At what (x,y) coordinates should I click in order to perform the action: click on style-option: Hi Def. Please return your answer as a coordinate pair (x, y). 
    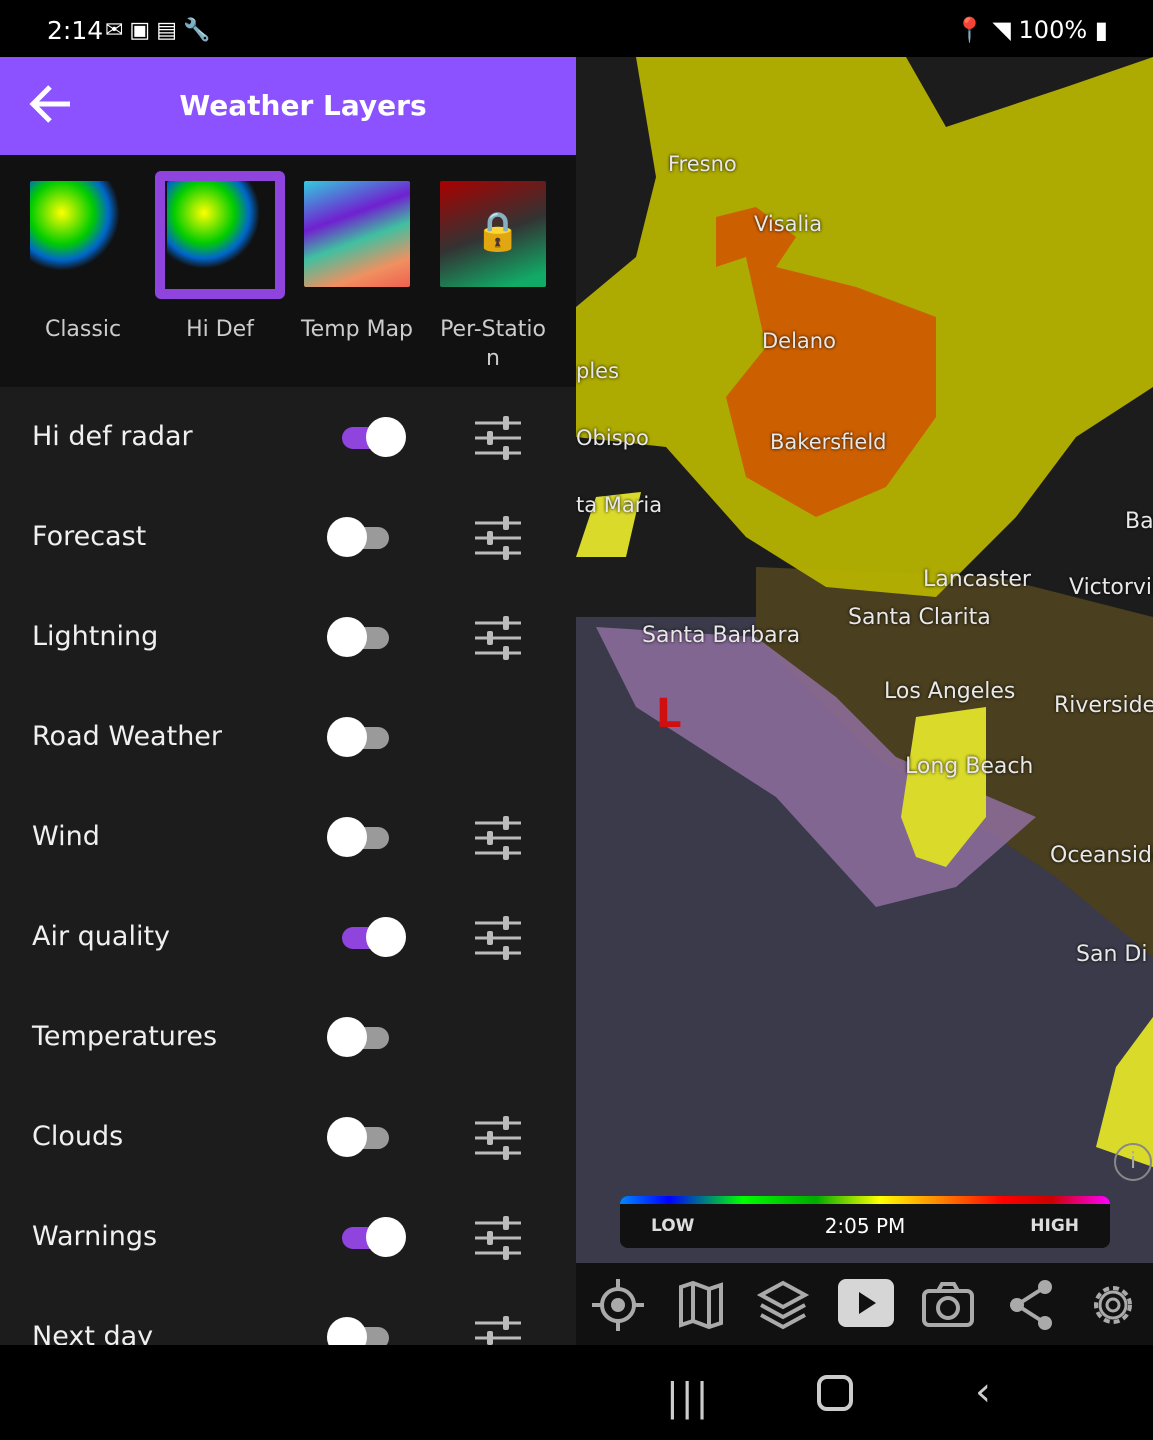
    Looking at the image, I should click on (220, 257).